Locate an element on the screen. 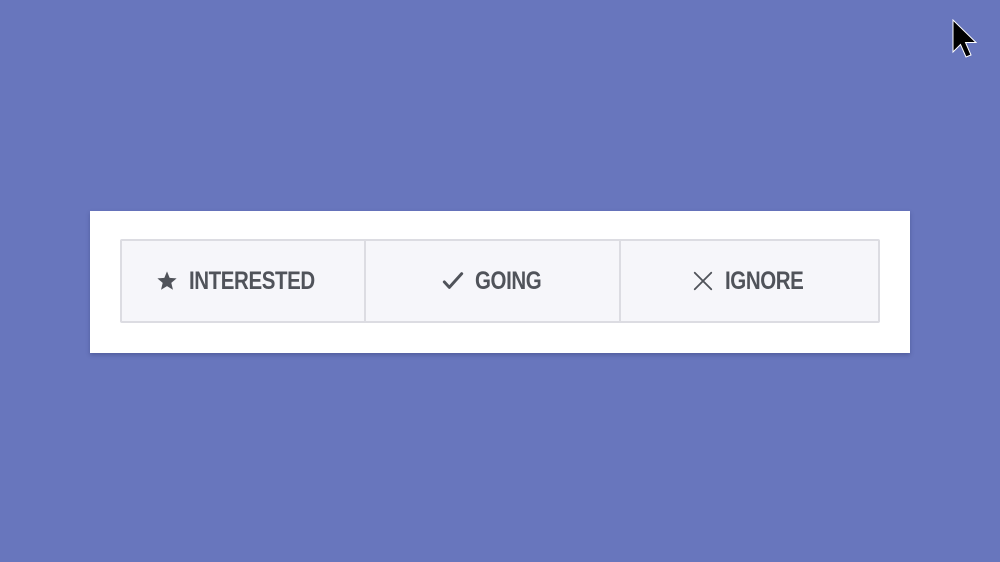  going-button: GOING is located at coordinates (491, 281).